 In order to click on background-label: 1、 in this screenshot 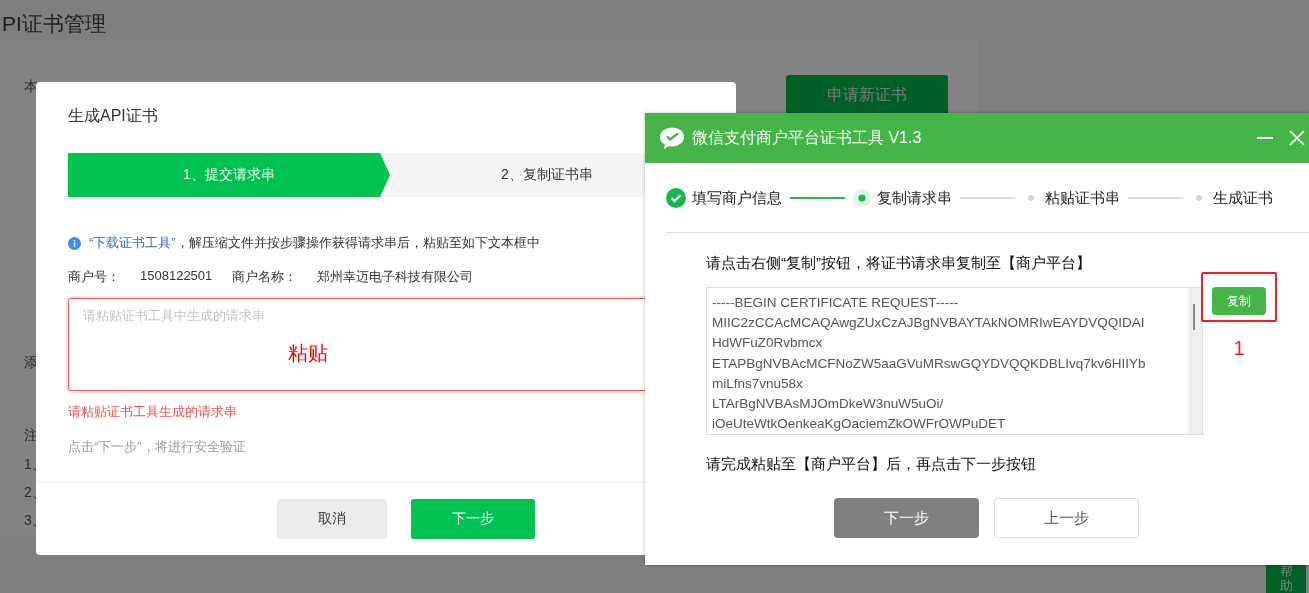, I will do `click(31, 465)`.